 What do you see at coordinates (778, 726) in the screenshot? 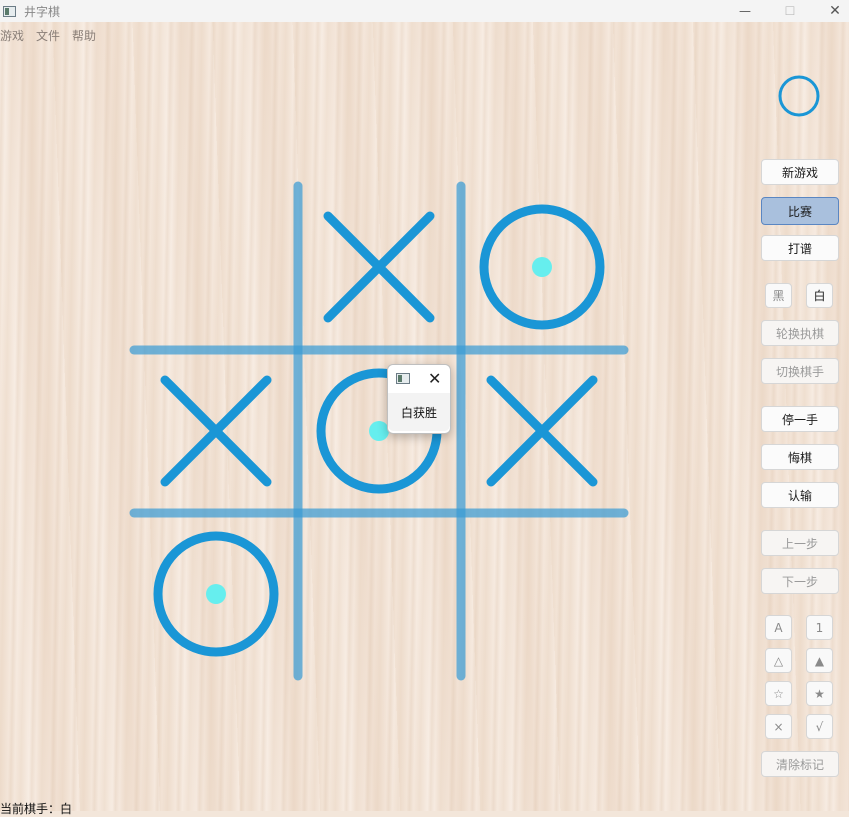
I see `mark-x-button: ×` at bounding box center [778, 726].